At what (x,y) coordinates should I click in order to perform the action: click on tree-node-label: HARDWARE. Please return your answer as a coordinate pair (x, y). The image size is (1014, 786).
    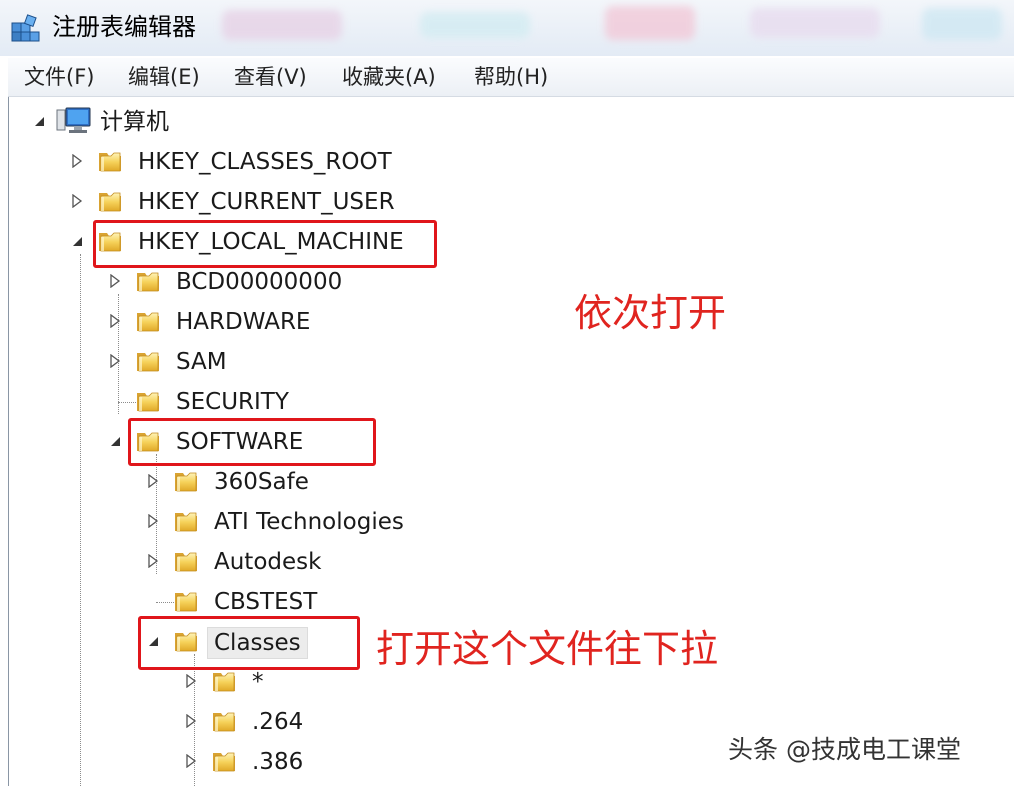
    Looking at the image, I should click on (243, 322).